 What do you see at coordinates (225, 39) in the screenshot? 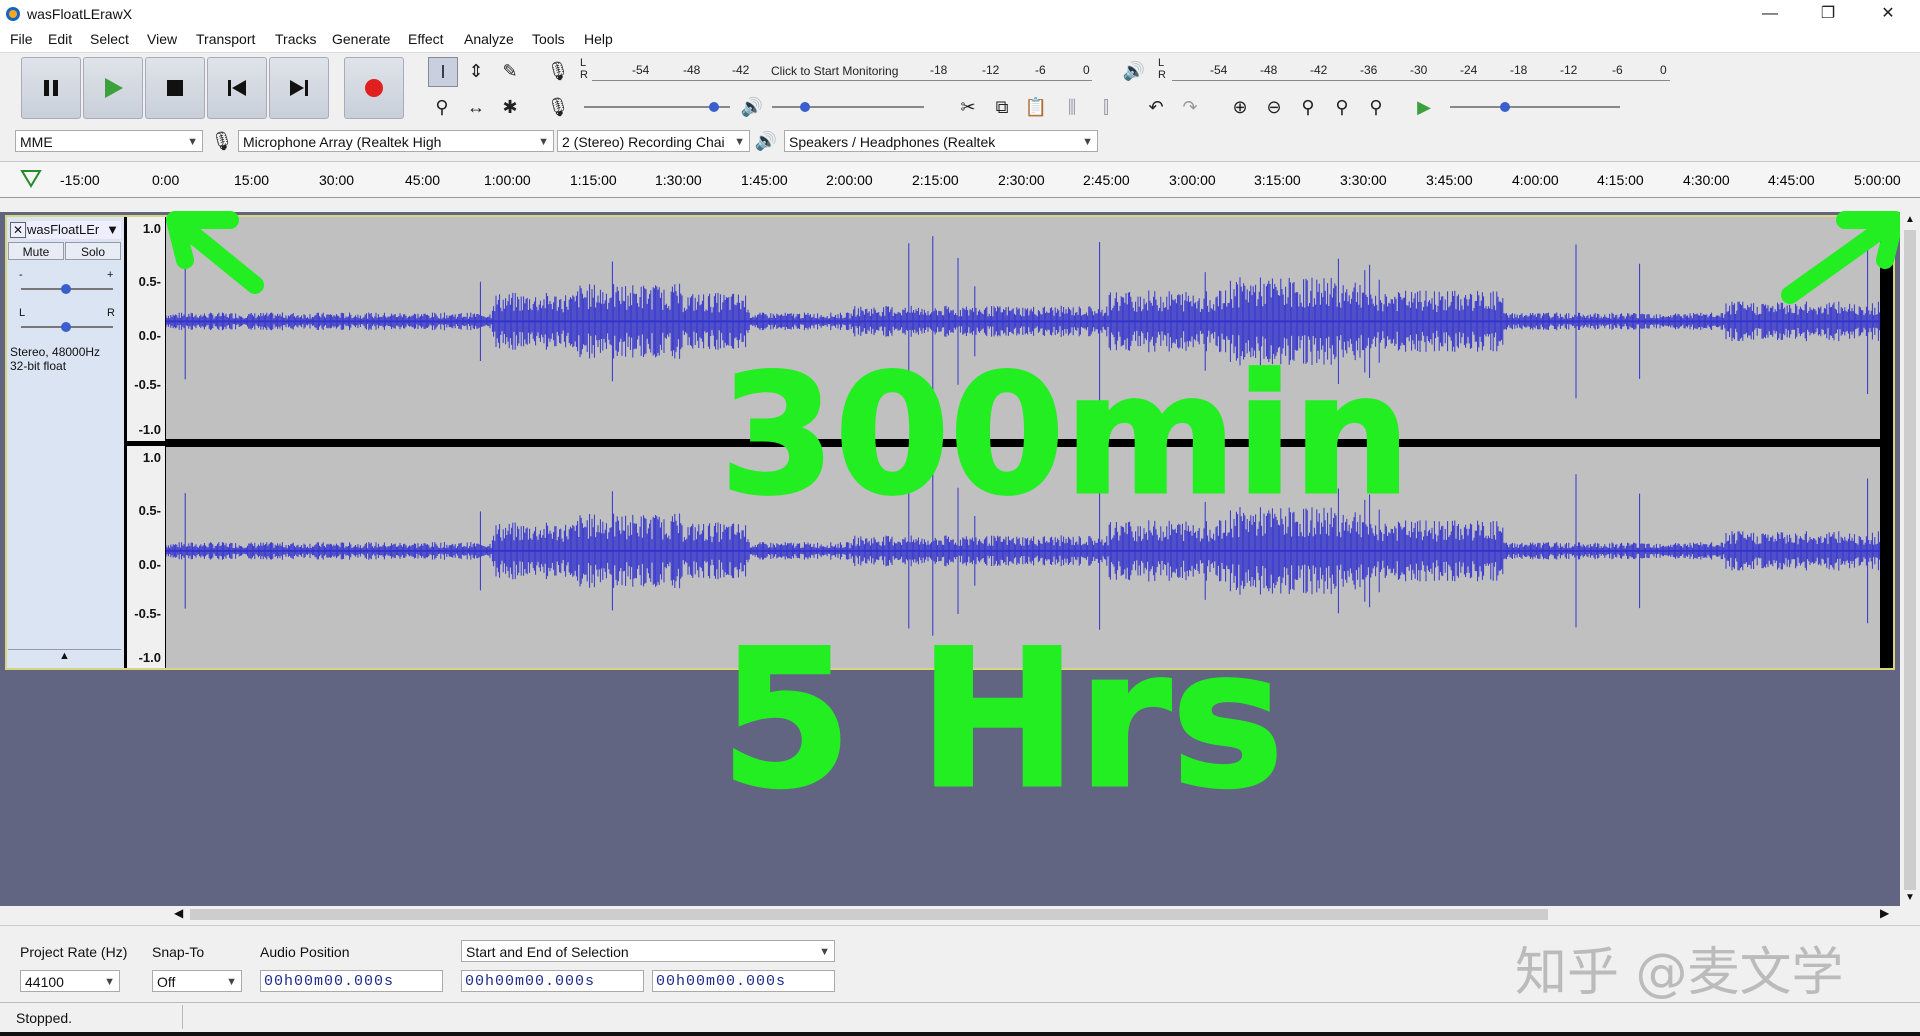
I see `menu-transport: Transport` at bounding box center [225, 39].